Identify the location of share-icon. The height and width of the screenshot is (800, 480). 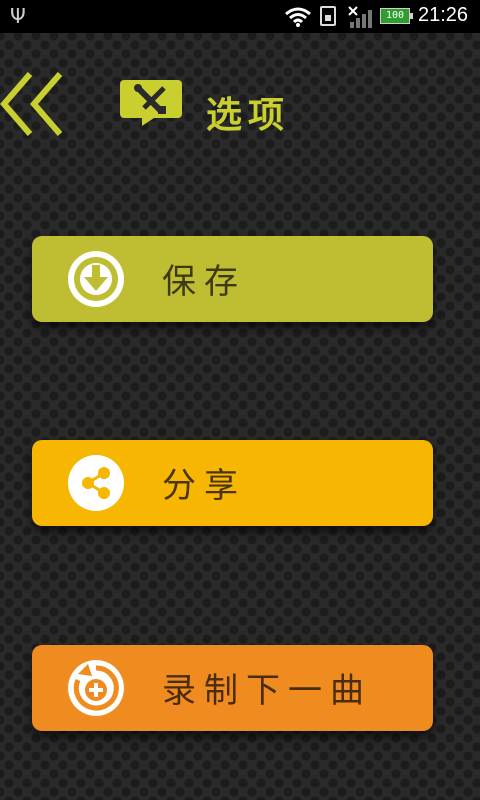
(96, 483).